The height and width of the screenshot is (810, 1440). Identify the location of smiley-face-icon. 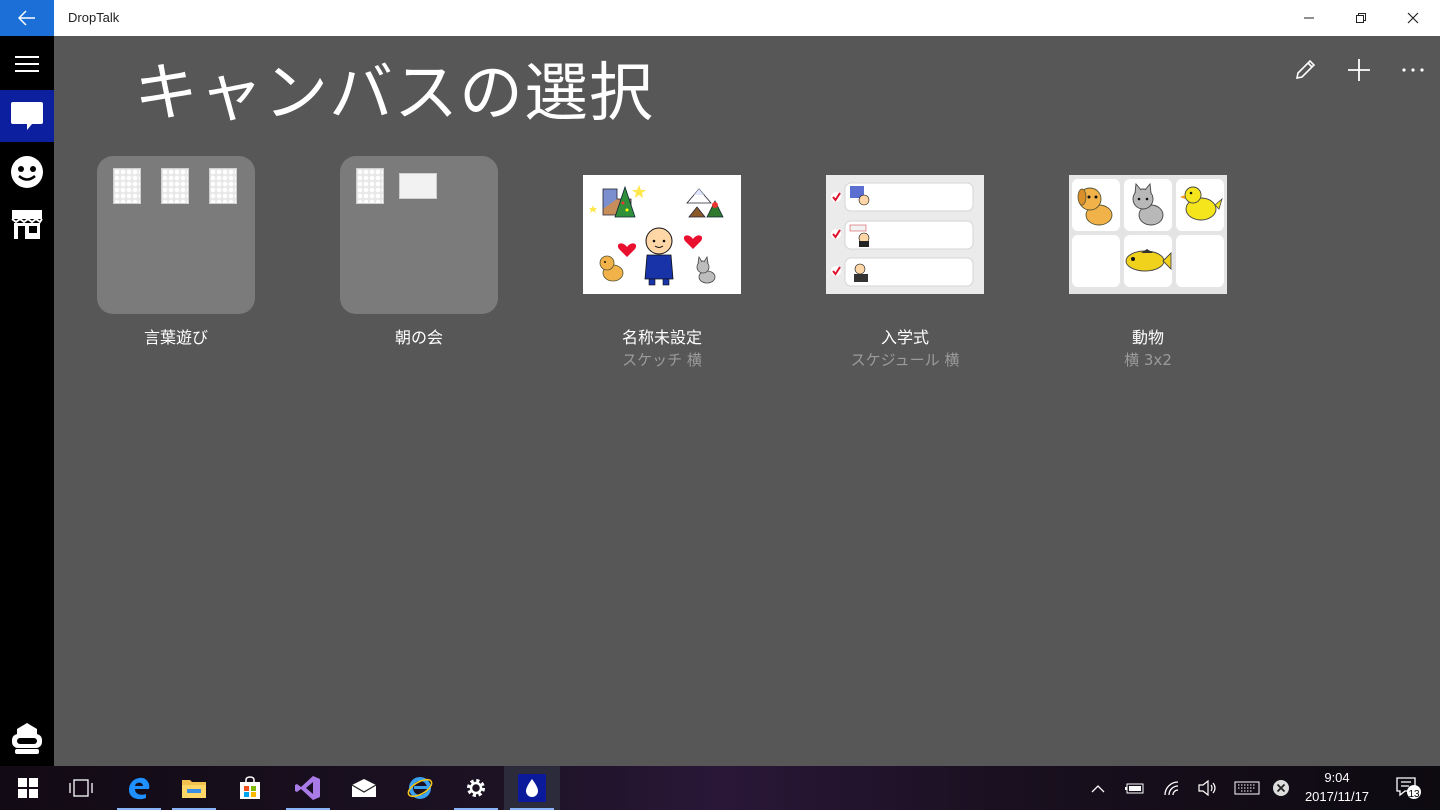
(27, 172).